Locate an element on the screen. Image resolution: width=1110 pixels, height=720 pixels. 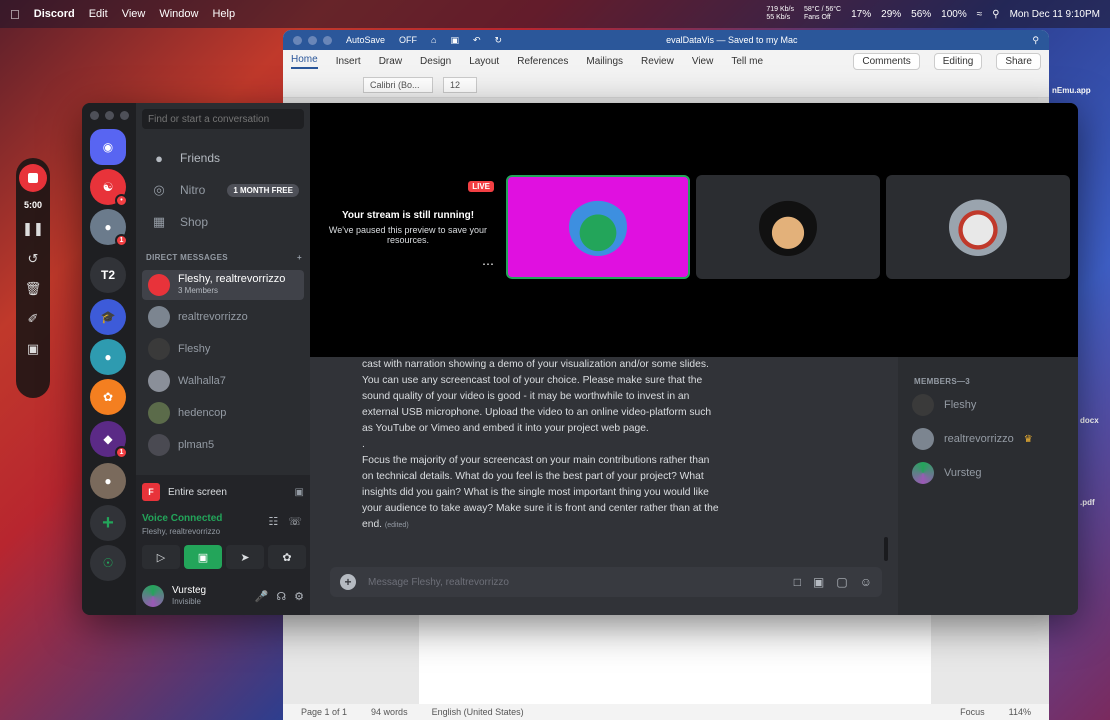
emoji-icon: ☺ is located at coordinates (866, 582).